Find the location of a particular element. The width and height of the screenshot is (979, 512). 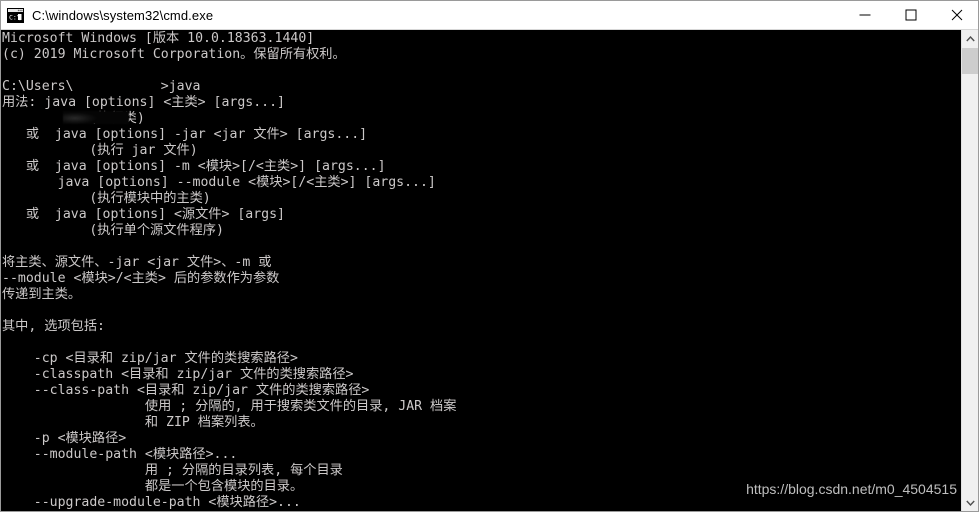

vertical-scrollbar is located at coordinates (969, 270).